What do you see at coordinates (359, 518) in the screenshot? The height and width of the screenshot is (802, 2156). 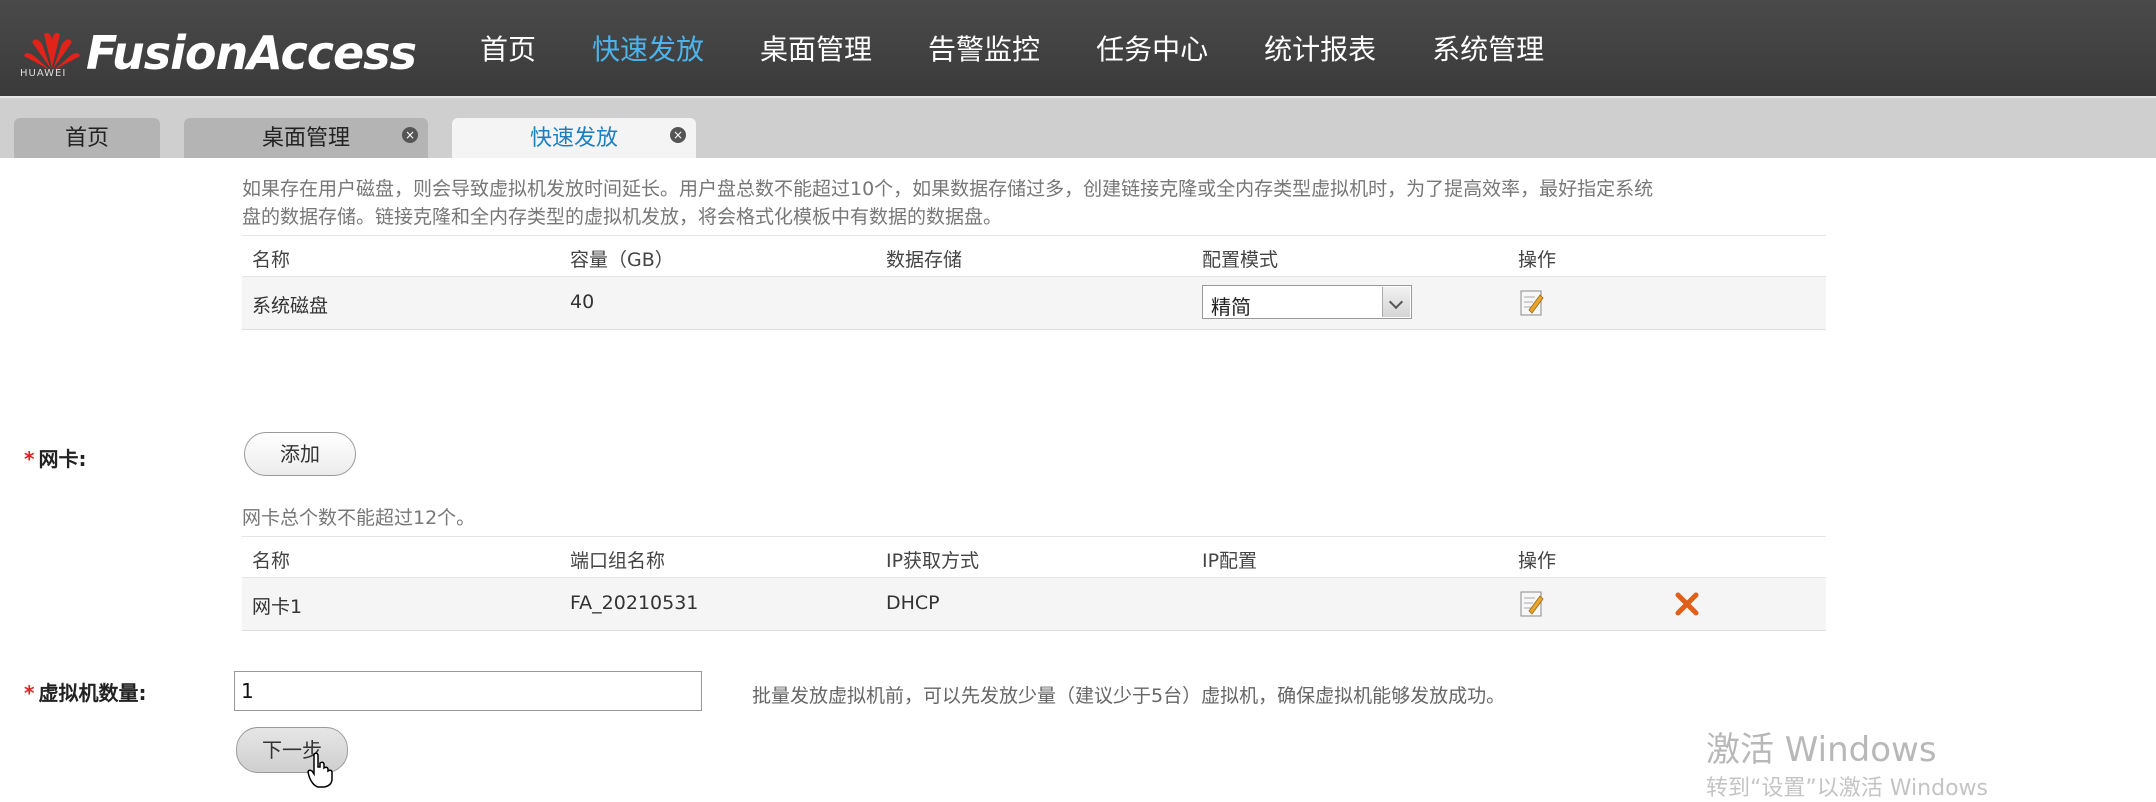 I see `nic-note: 网卡总个数不能超过12个。` at bounding box center [359, 518].